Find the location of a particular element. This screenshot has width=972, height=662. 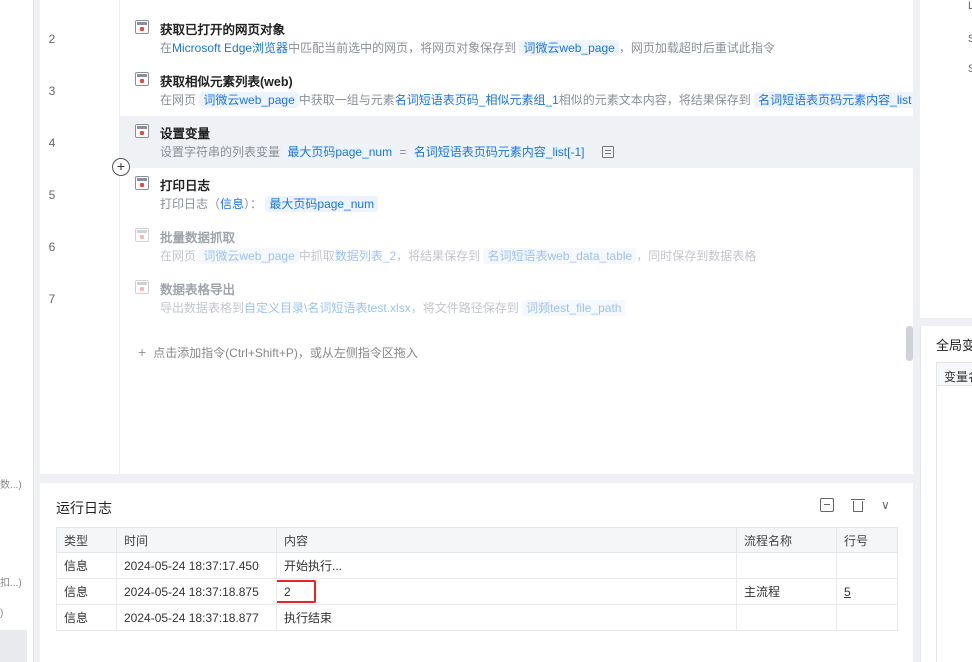

step-title: 数据表格导出 is located at coordinates (198, 290).